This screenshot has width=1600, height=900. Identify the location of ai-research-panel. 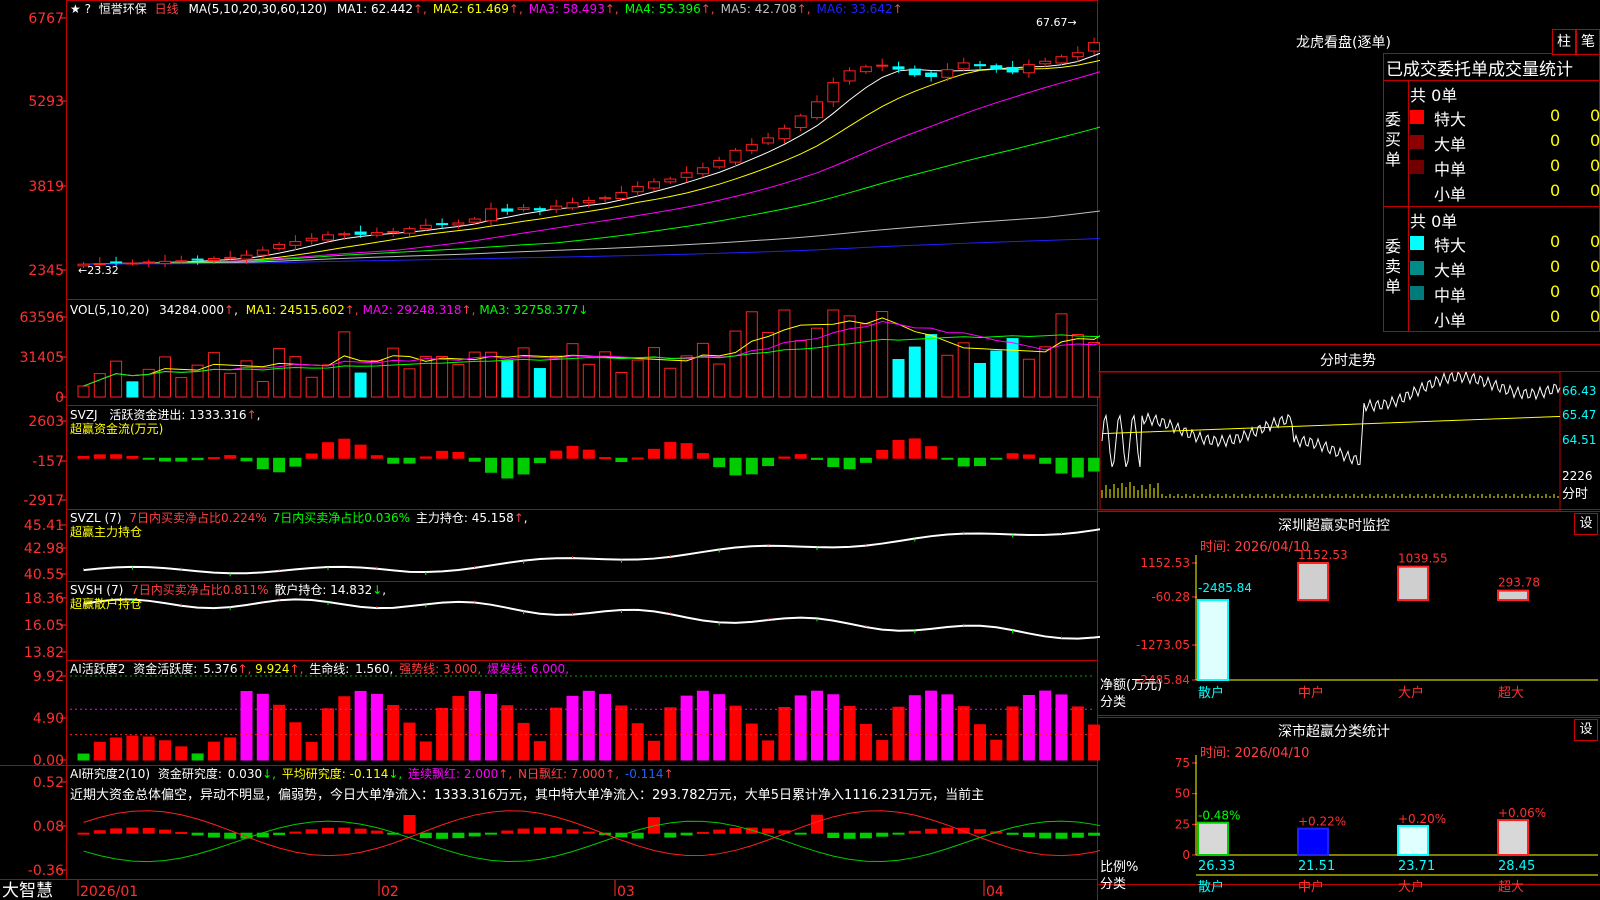
(588, 836).